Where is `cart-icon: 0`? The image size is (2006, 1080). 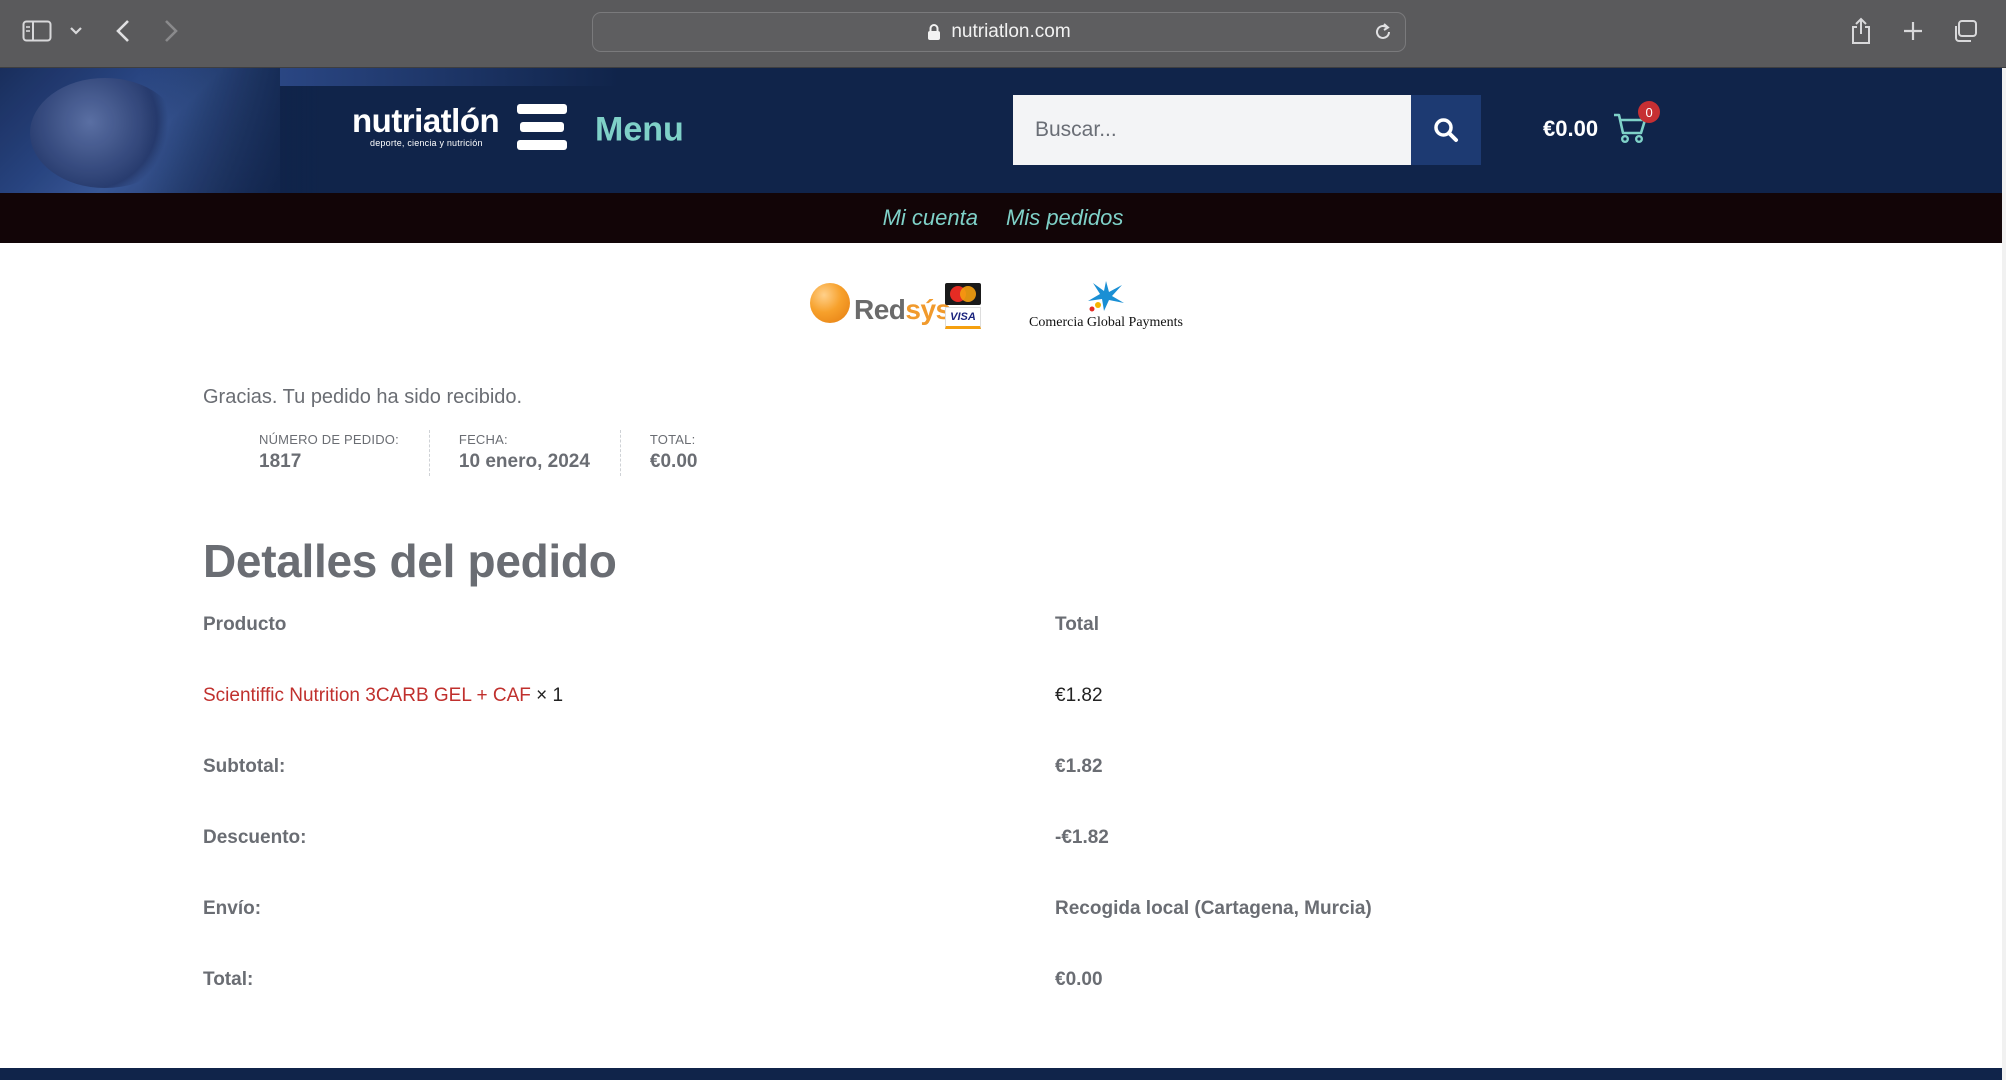
cart-icon: 0 is located at coordinates (1636, 124).